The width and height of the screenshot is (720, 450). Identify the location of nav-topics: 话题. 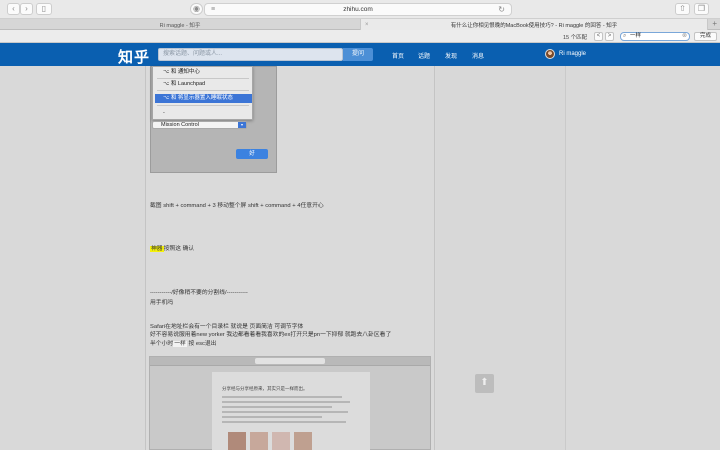
(424, 55).